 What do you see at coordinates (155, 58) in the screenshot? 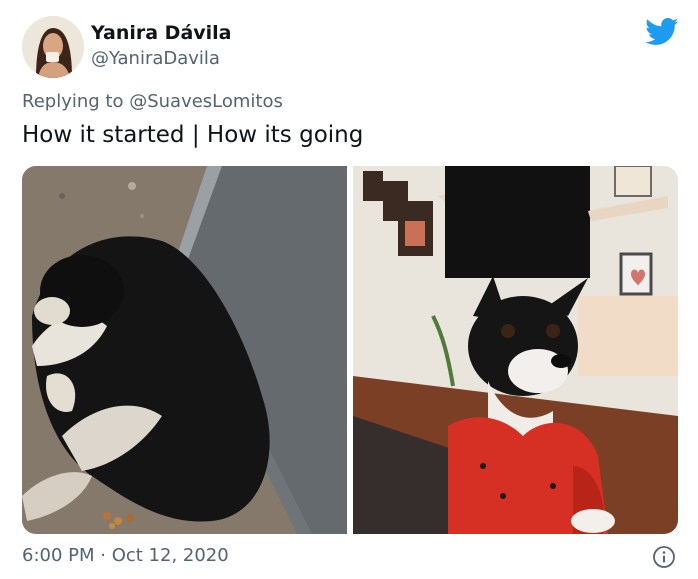
I see `author-handle: @YaniraDavila` at bounding box center [155, 58].